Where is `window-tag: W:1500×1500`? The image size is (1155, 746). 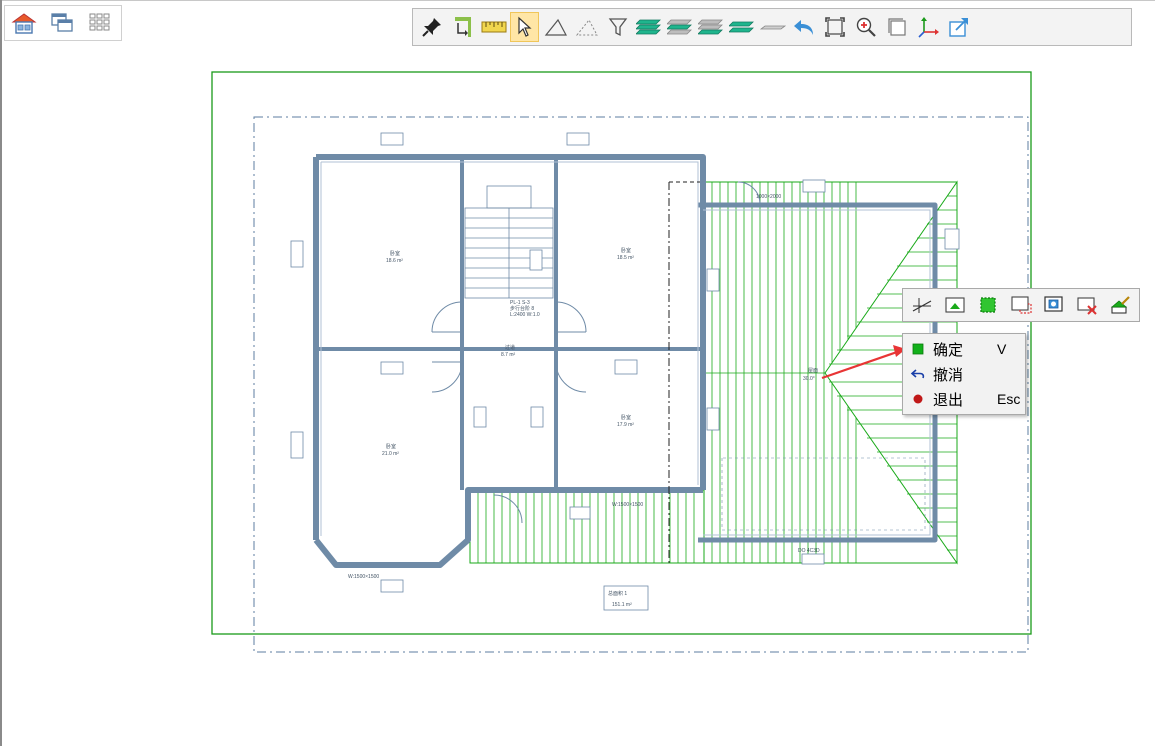 window-tag: W:1500×1500 is located at coordinates (627, 505).